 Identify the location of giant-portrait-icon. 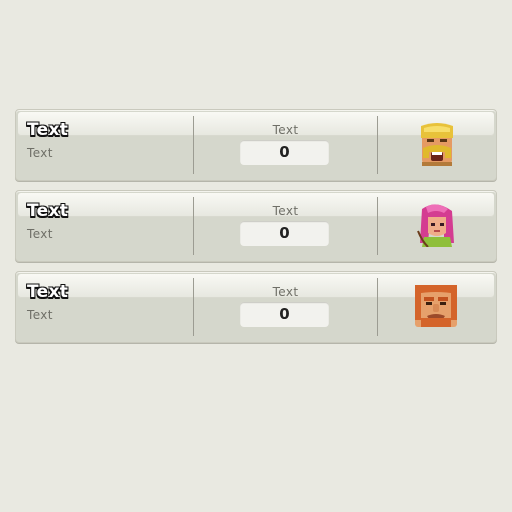
(436, 306).